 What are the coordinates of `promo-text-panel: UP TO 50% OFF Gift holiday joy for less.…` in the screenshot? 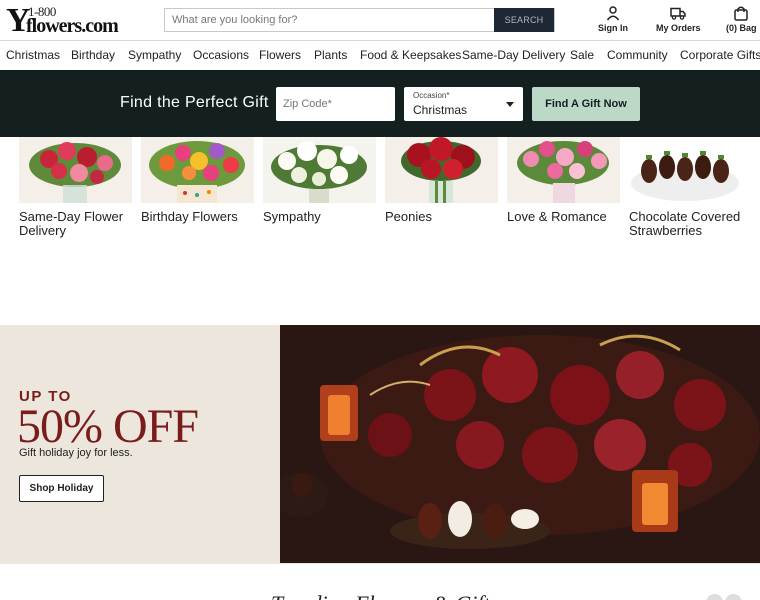 It's located at (140, 444).